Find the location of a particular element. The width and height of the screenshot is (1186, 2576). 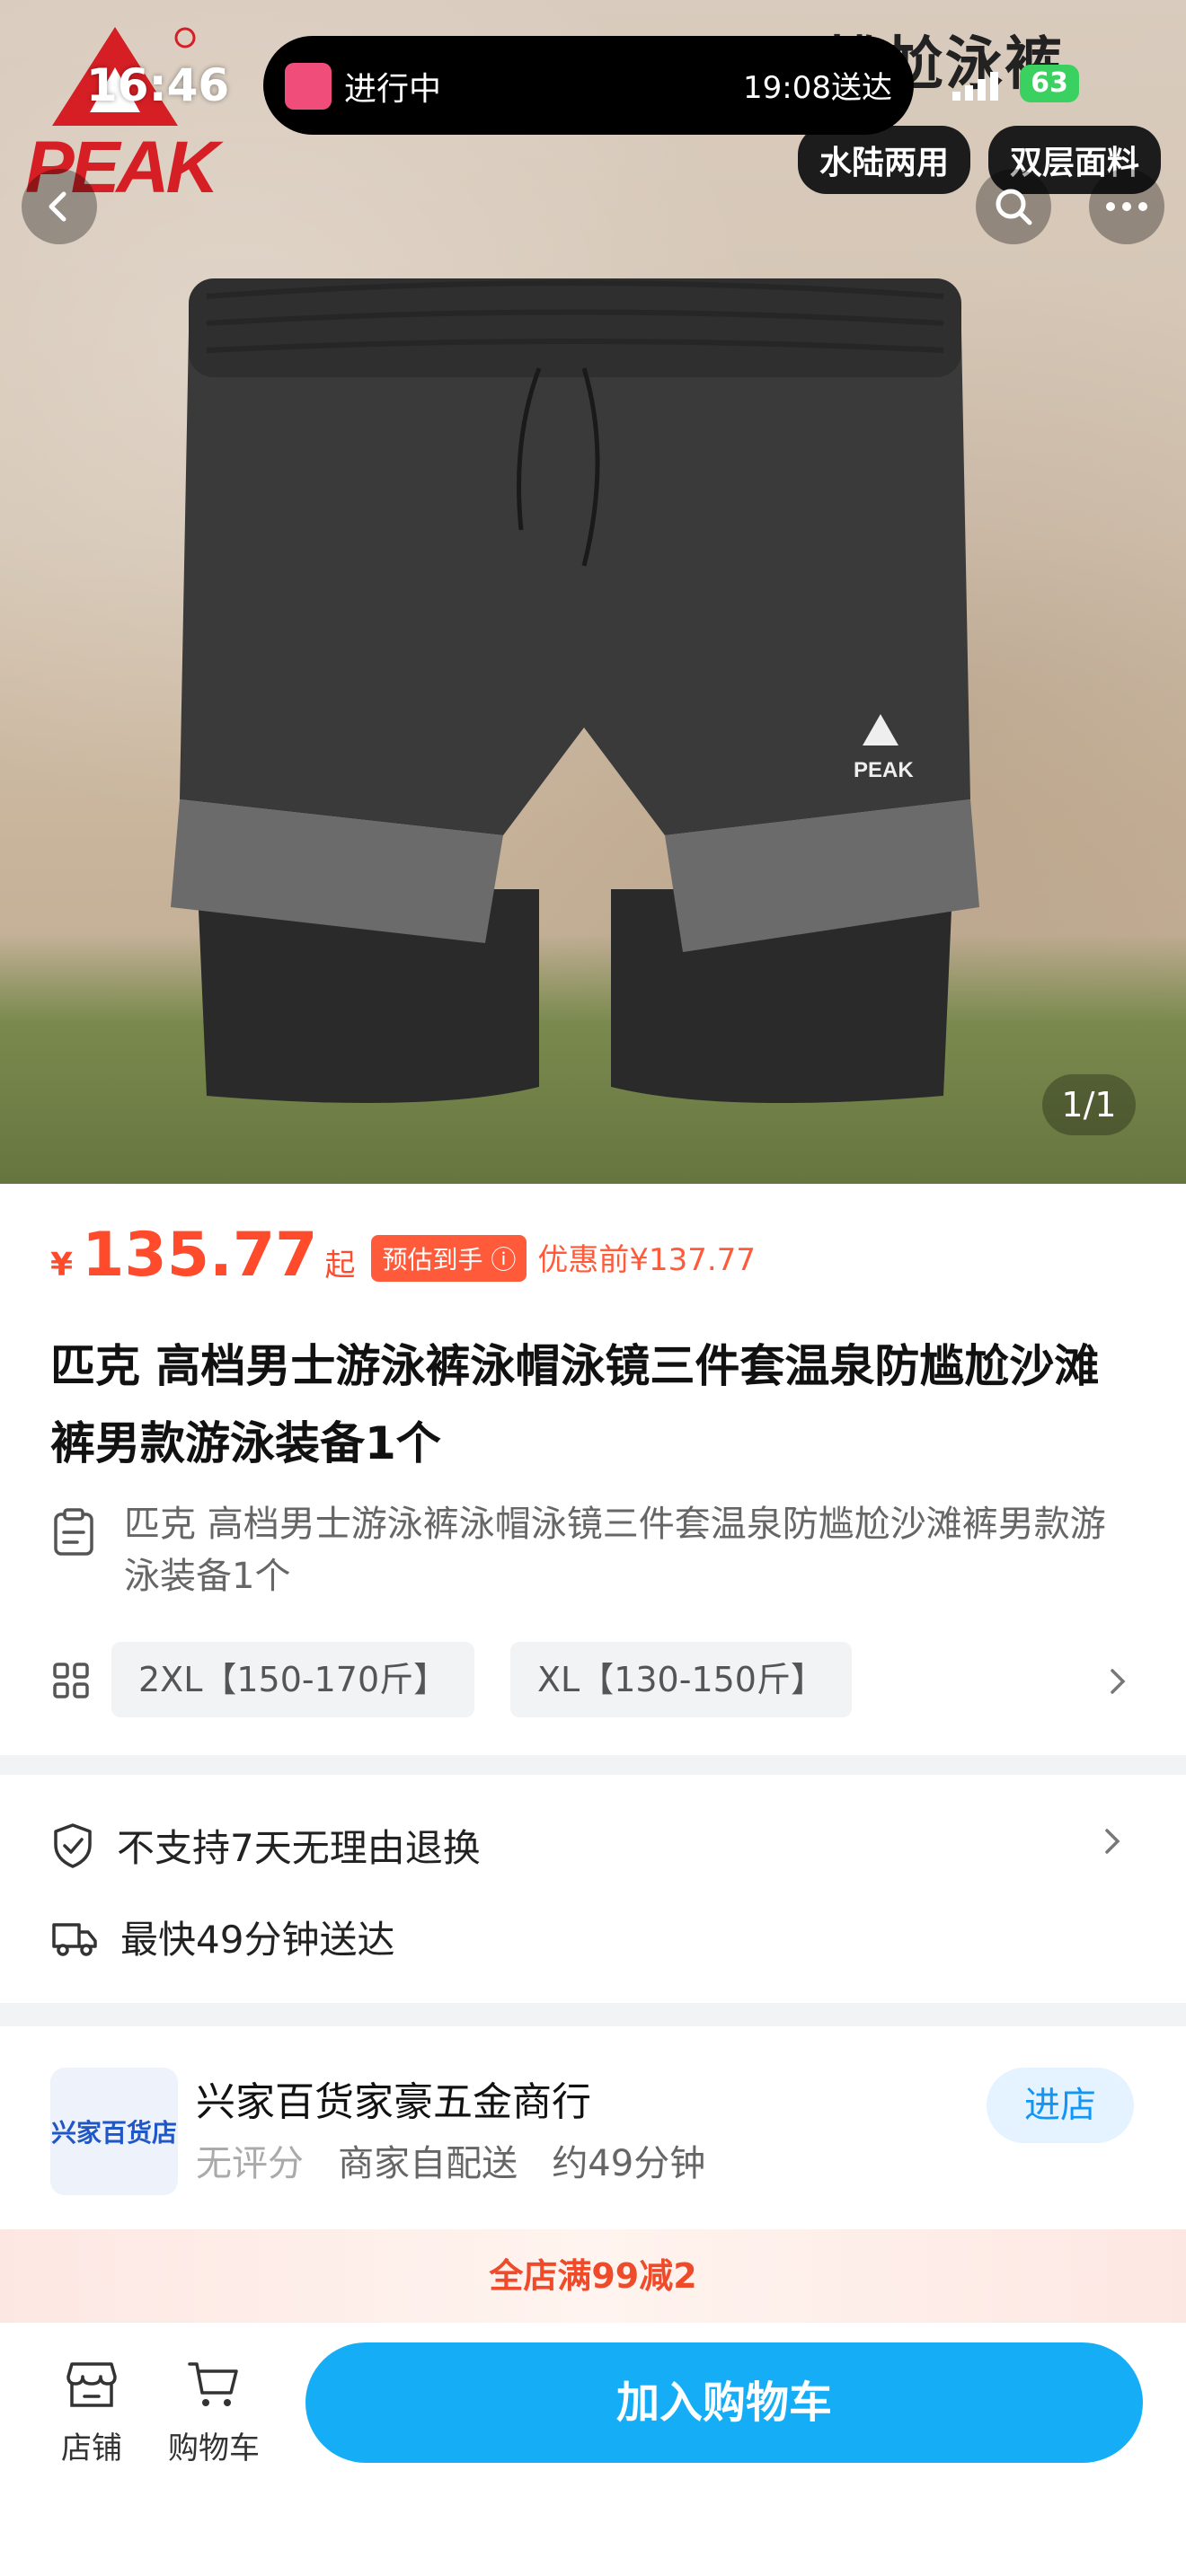

estimate-badge: 预估到手 ⓘ is located at coordinates (449, 1258).